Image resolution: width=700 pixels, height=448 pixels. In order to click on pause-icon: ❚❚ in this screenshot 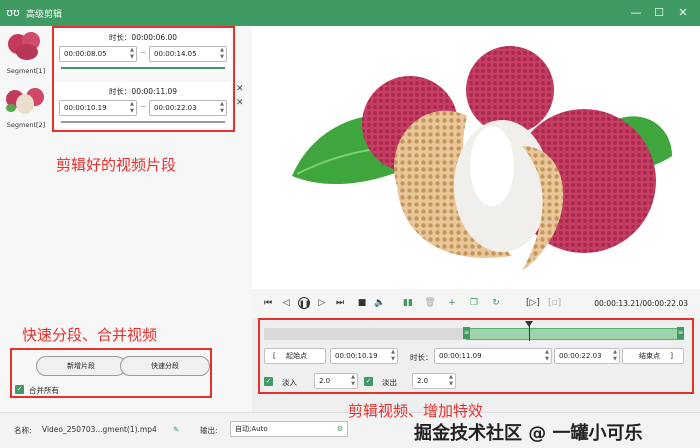, I will do `click(304, 303)`.